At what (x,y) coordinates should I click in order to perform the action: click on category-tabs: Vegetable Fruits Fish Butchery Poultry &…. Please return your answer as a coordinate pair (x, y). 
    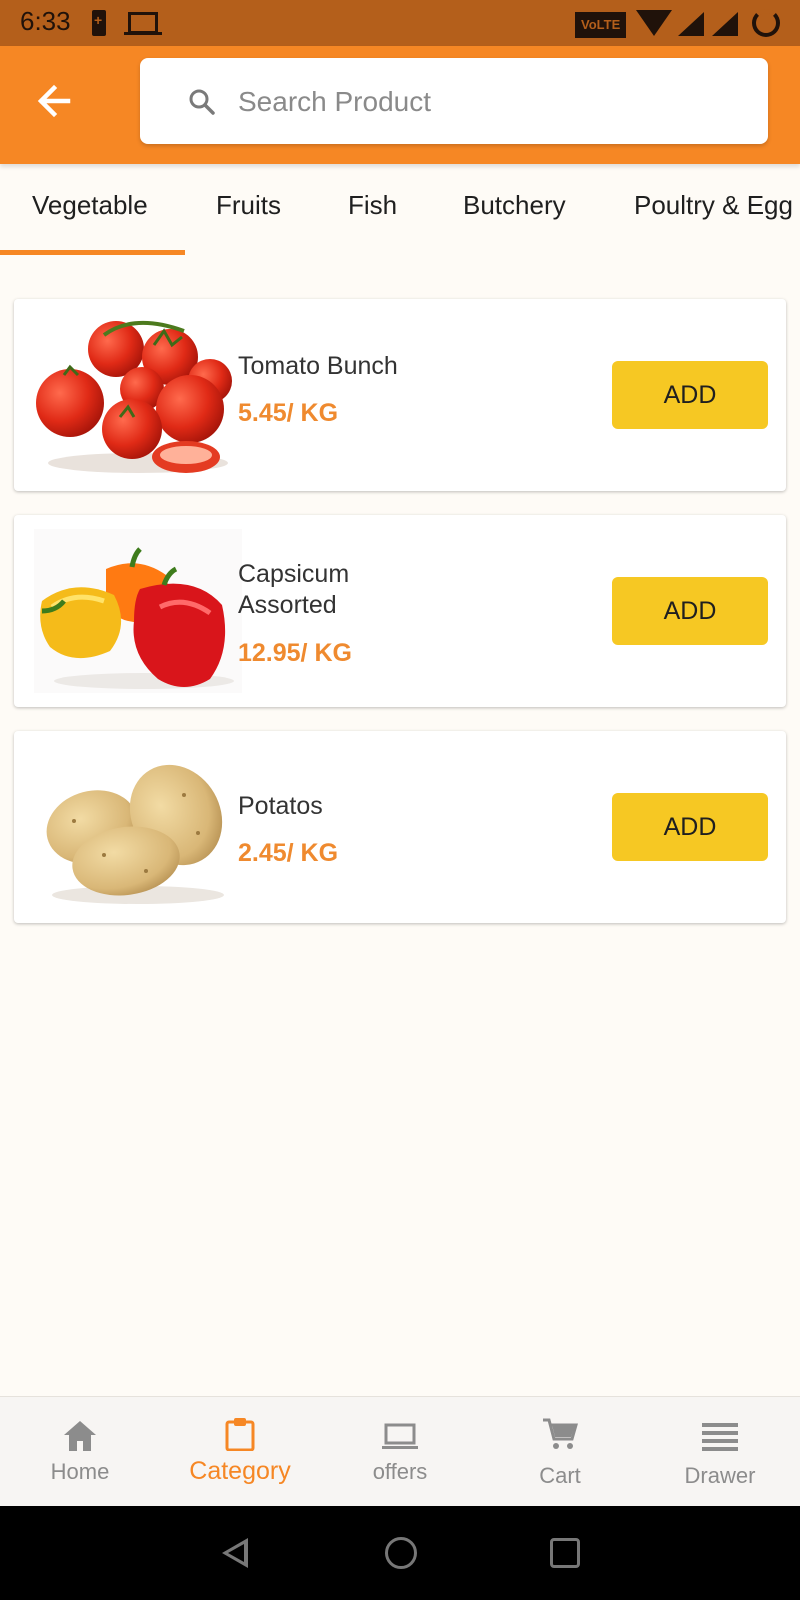
    Looking at the image, I should click on (400, 210).